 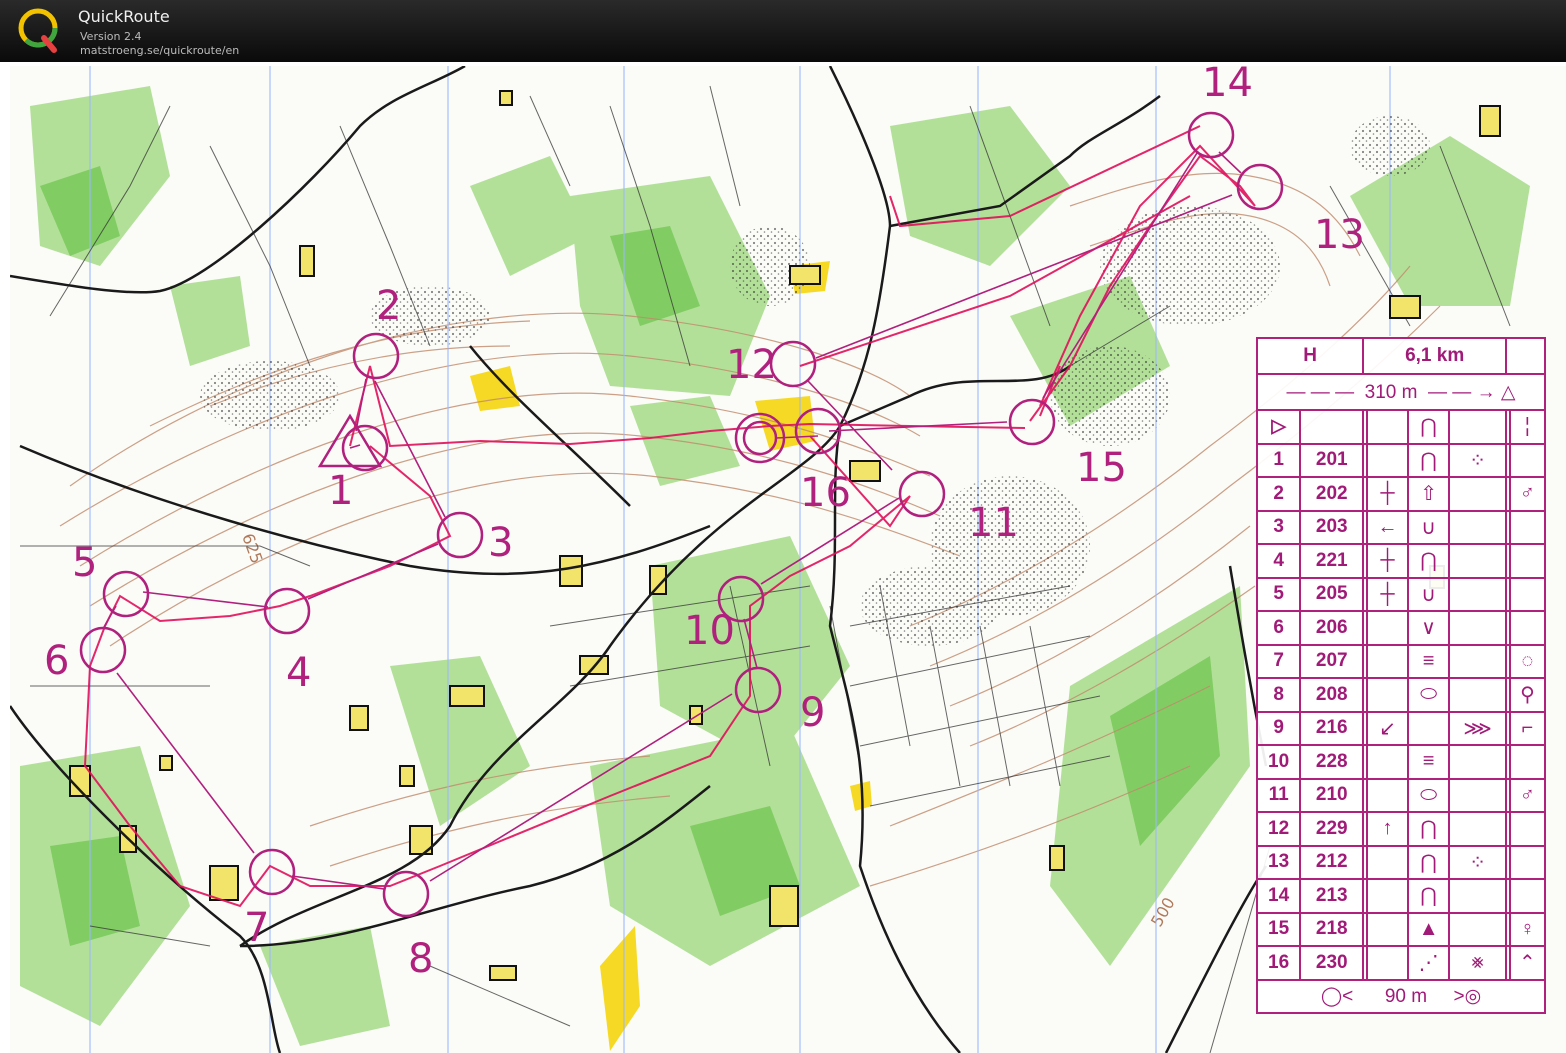 What do you see at coordinates (709, 631) in the screenshot?
I see `control-number-10: 10` at bounding box center [709, 631].